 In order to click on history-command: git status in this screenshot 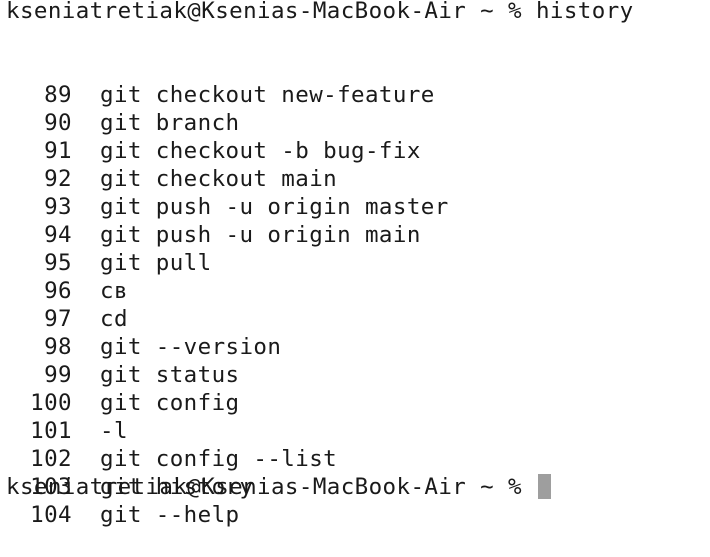, I will do `click(170, 375)`.